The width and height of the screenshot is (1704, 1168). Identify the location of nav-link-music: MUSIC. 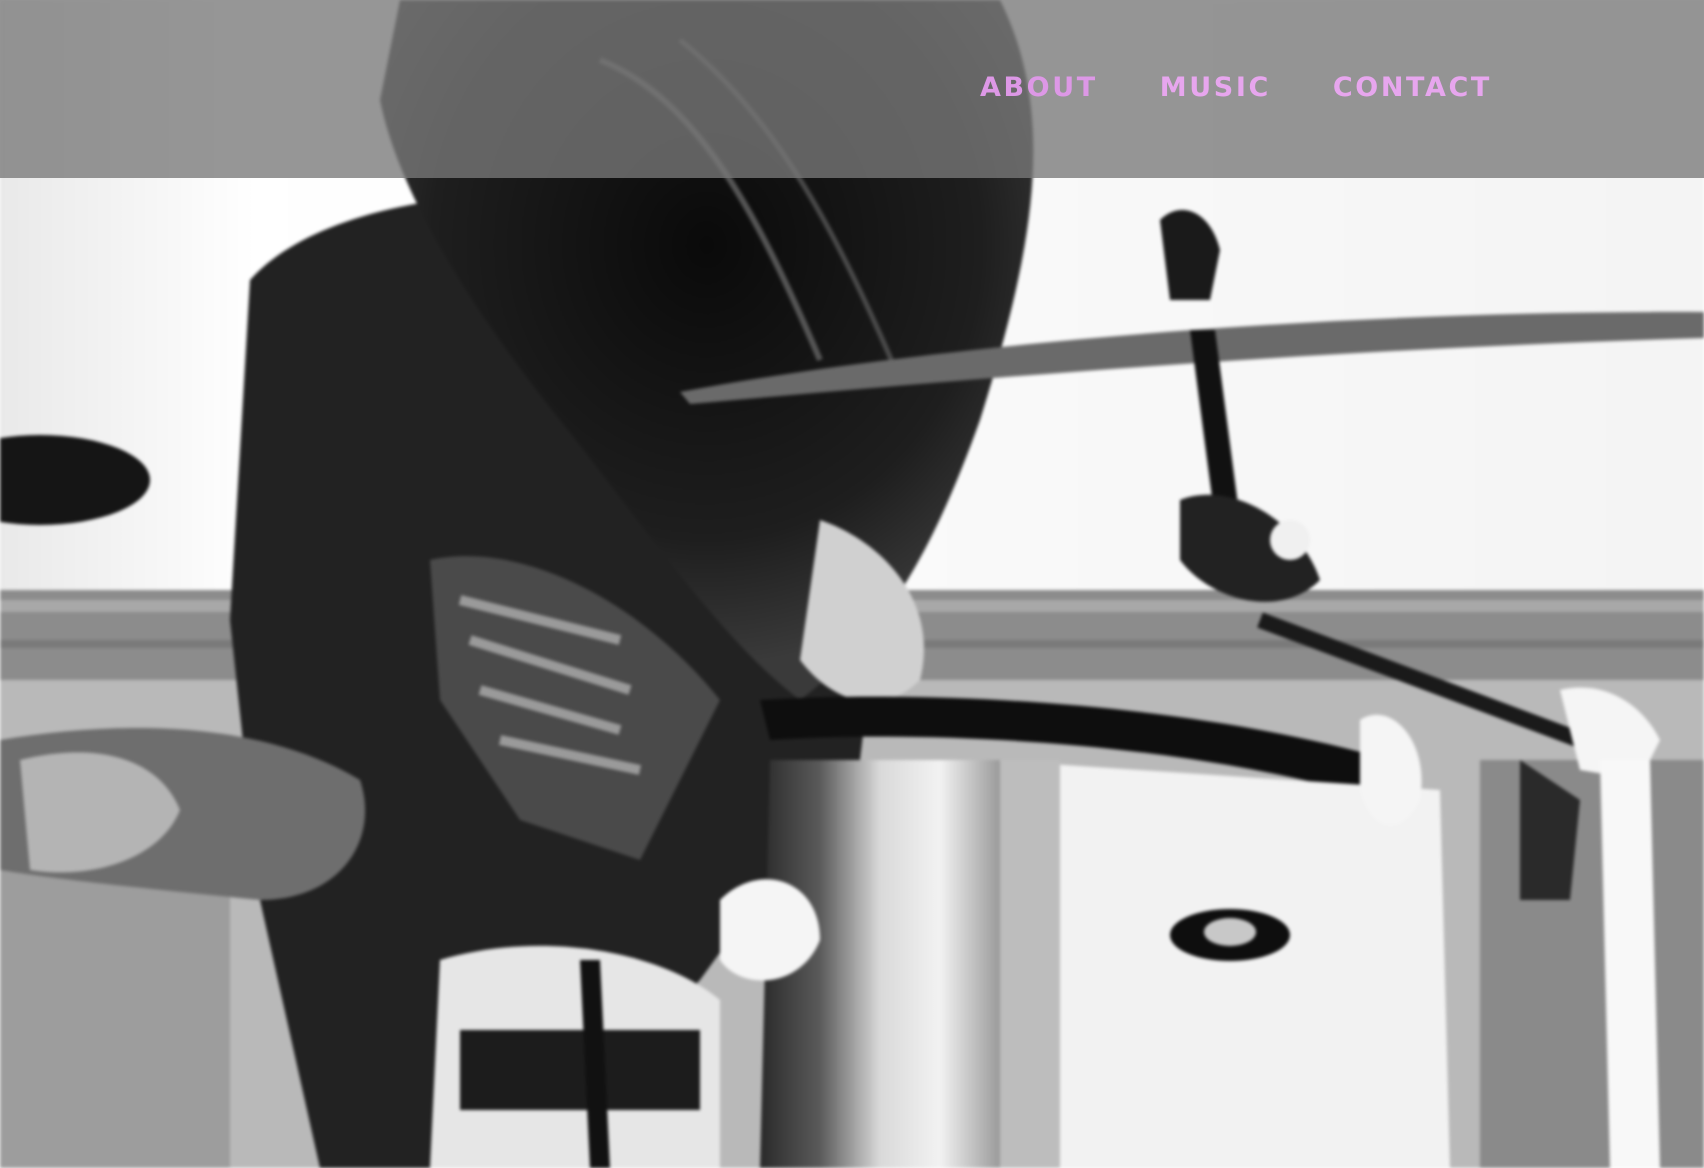
(1215, 88).